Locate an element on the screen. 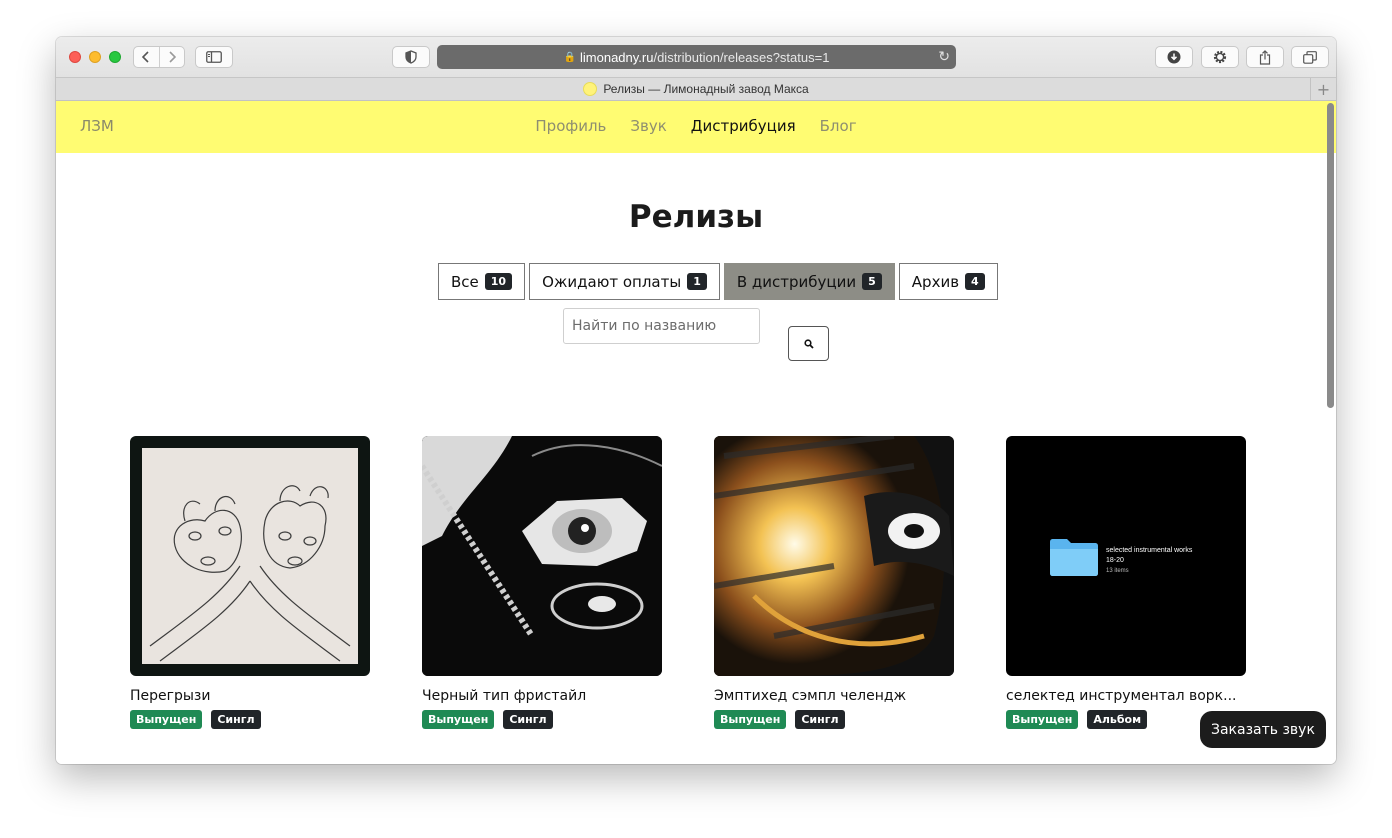 The height and width of the screenshot is (838, 1392). back-button is located at coordinates (146, 57).